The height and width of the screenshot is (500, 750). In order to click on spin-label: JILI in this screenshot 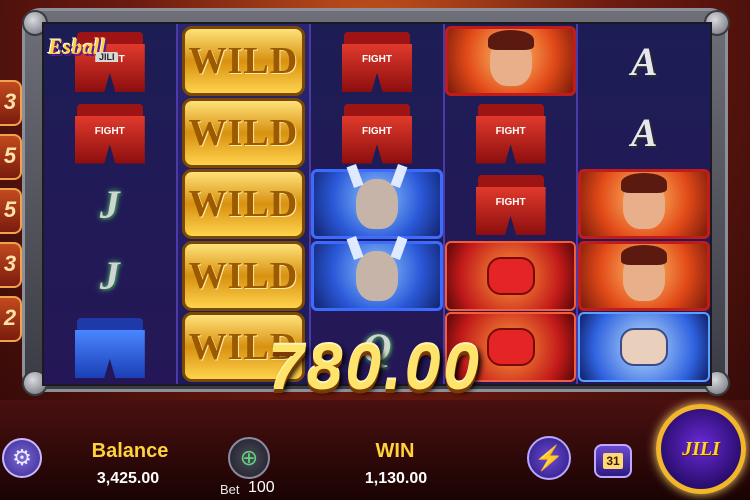, I will do `click(701, 448)`.